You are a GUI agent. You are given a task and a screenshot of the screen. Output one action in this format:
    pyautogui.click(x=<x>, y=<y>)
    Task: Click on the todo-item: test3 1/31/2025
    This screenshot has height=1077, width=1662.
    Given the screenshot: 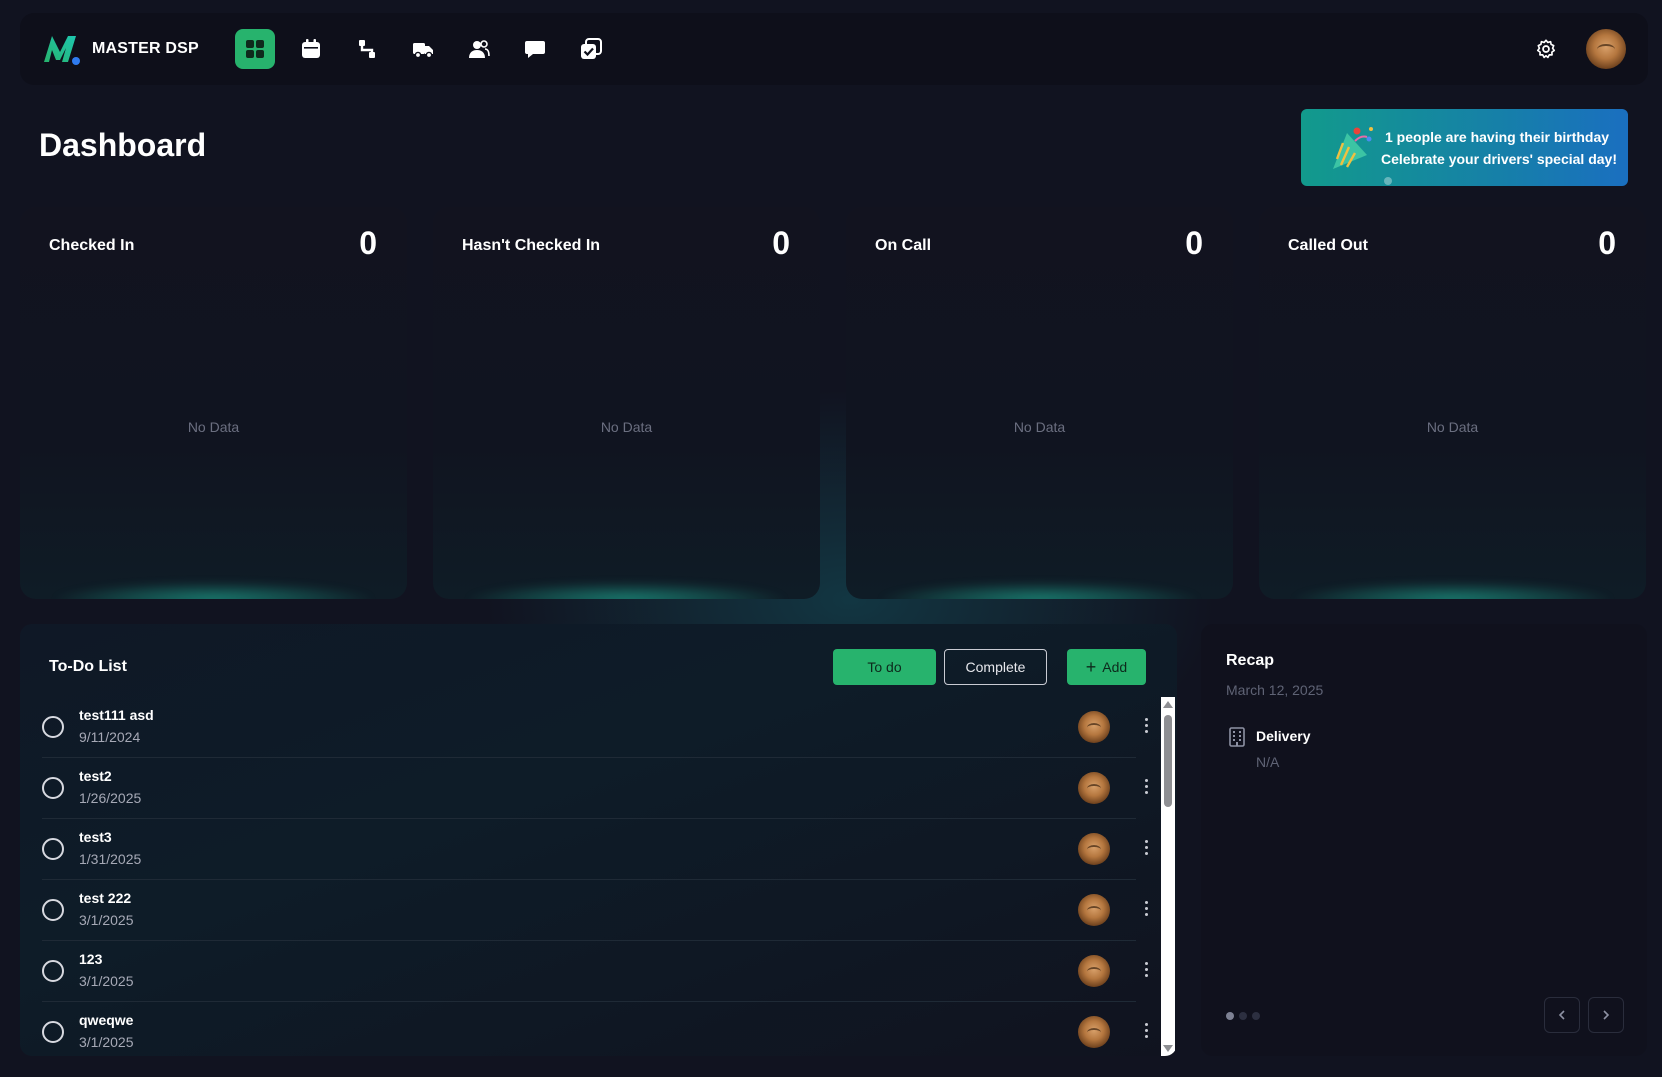 What is the action you would take?
    pyautogui.click(x=595, y=849)
    